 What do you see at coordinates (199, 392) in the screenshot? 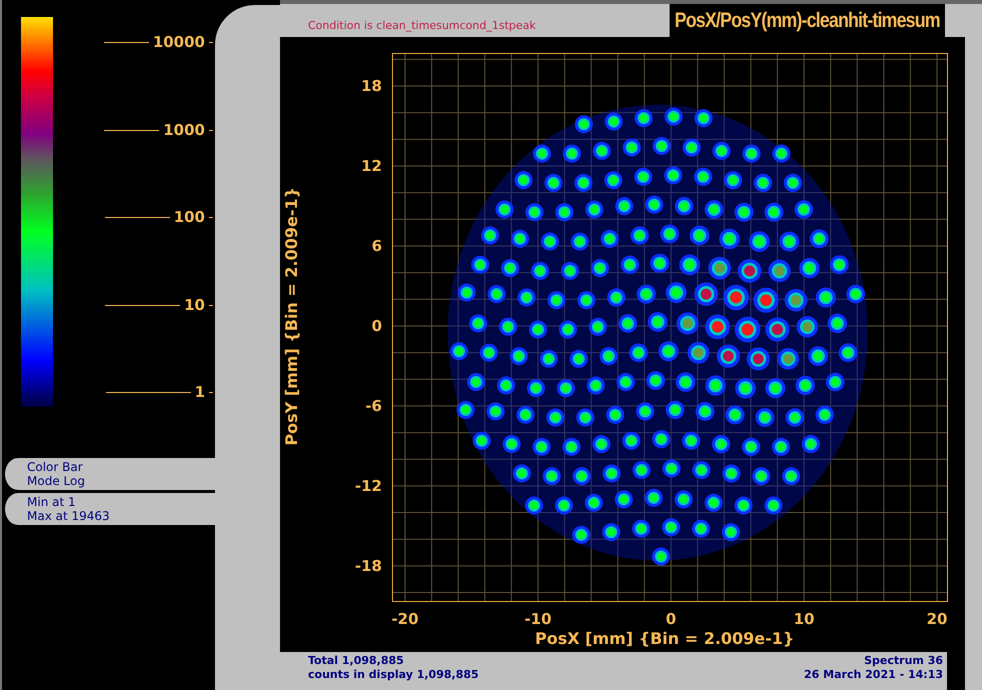
I see `scale-label: 1` at bounding box center [199, 392].